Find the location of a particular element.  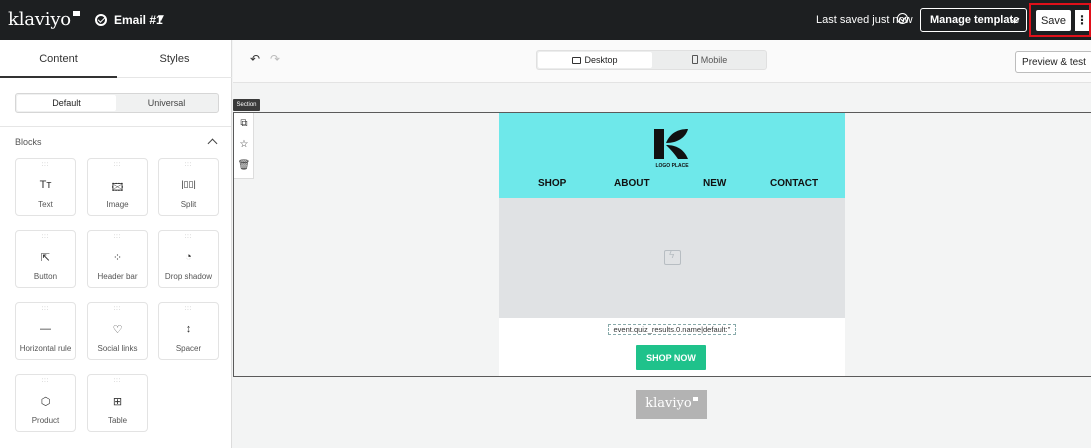

block-label: Drop shadow is located at coordinates (188, 276).